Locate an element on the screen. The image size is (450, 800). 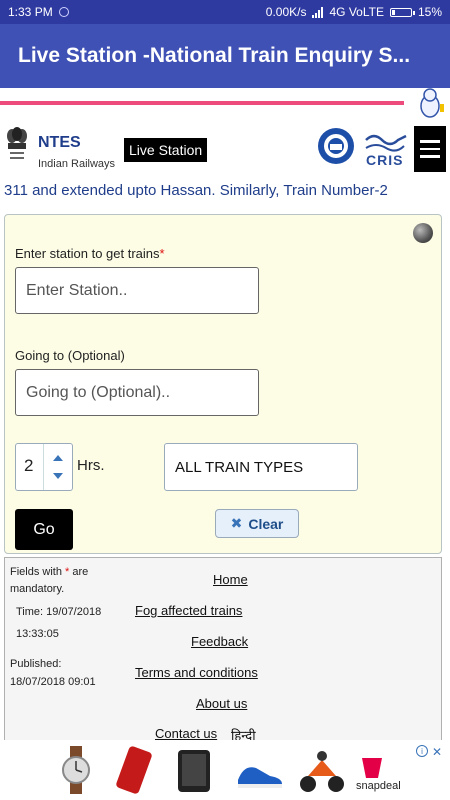
cris-label: CRIS is located at coordinates (385, 160).